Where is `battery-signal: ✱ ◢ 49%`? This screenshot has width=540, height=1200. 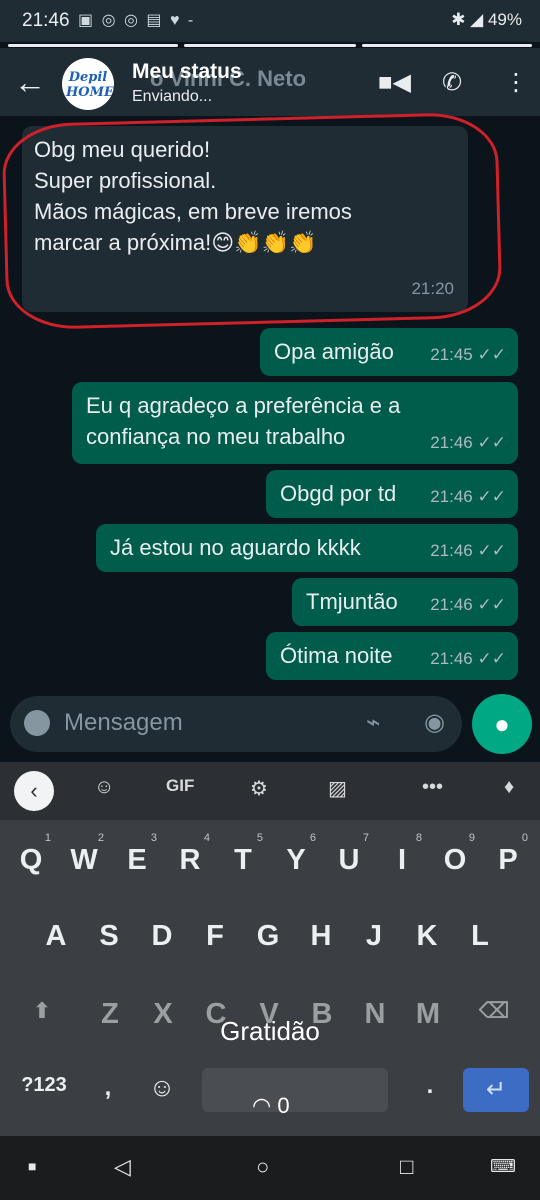 battery-signal: ✱ ◢ 49% is located at coordinates (486, 19).